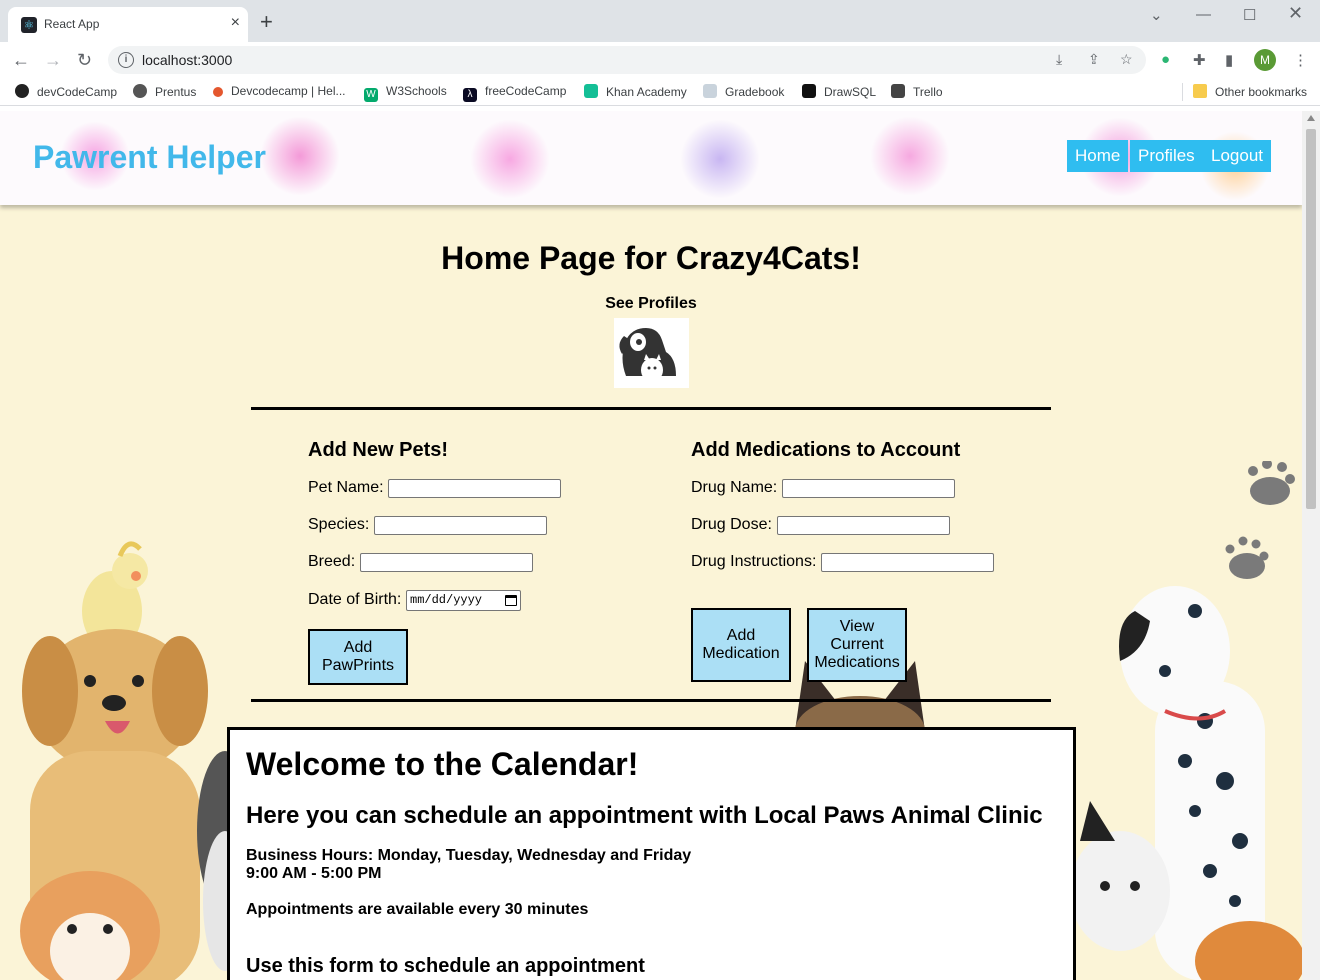  What do you see at coordinates (651, 158) in the screenshot?
I see `site-header: Pawrent Helper Home Profiles Logout` at bounding box center [651, 158].